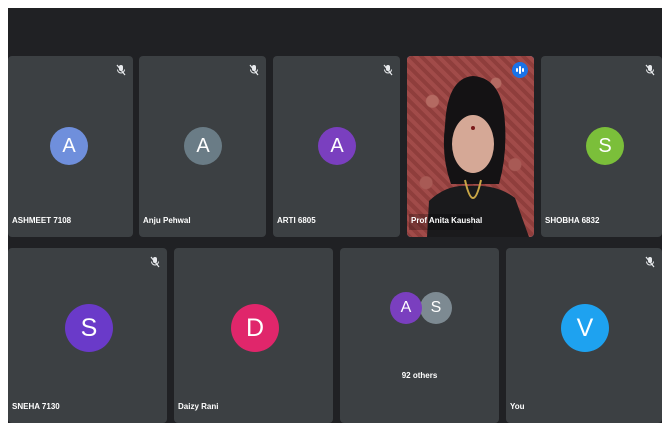 This screenshot has width=662, height=423. What do you see at coordinates (198, 406) in the screenshot?
I see `participant-name: Daizy Rani` at bounding box center [198, 406].